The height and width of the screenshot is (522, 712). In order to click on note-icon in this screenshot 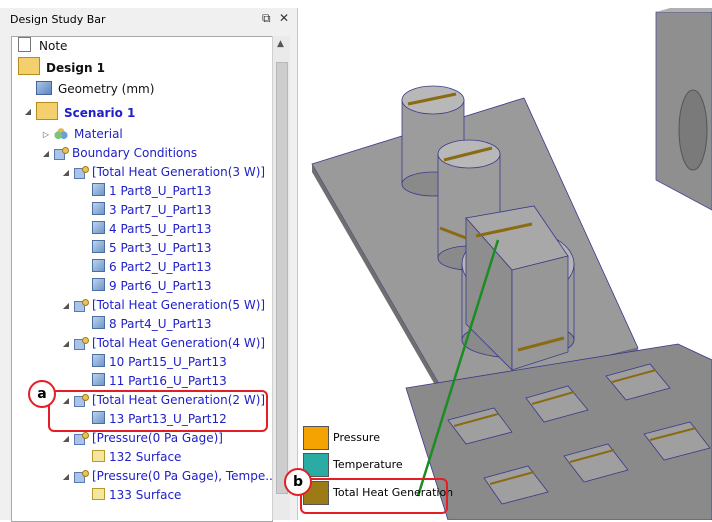, I will do `click(24, 44)`.